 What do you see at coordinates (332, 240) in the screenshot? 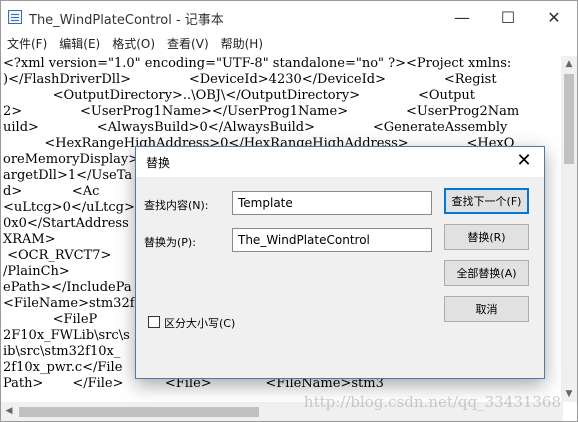
I see `replace-input: The_WindPlateControl` at bounding box center [332, 240].